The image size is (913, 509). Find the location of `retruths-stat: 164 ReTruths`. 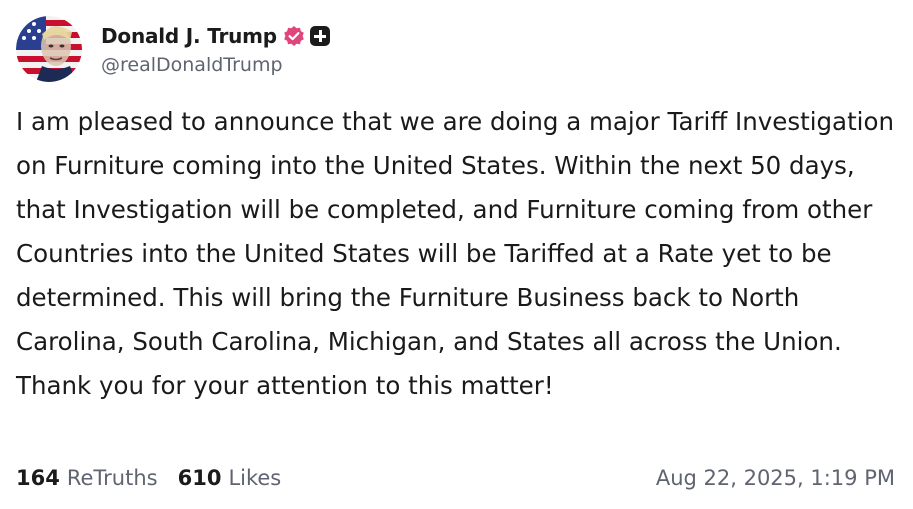

retruths-stat: 164 ReTruths is located at coordinates (87, 478).